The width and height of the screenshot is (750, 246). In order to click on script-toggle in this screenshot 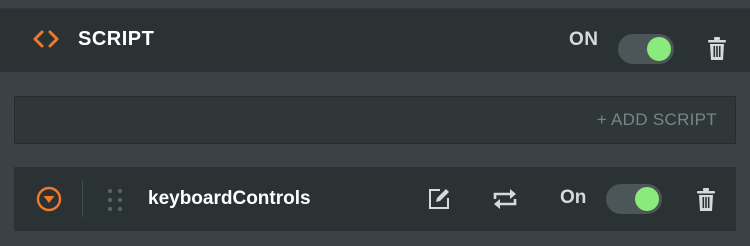, I will do `click(634, 199)`.